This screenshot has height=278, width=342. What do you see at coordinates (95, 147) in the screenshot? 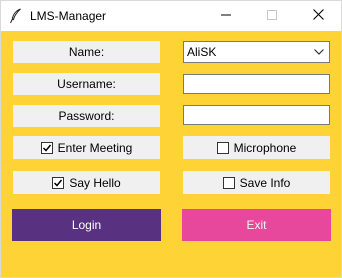
I see `enter-meeting-label: Enter Meeting` at bounding box center [95, 147].